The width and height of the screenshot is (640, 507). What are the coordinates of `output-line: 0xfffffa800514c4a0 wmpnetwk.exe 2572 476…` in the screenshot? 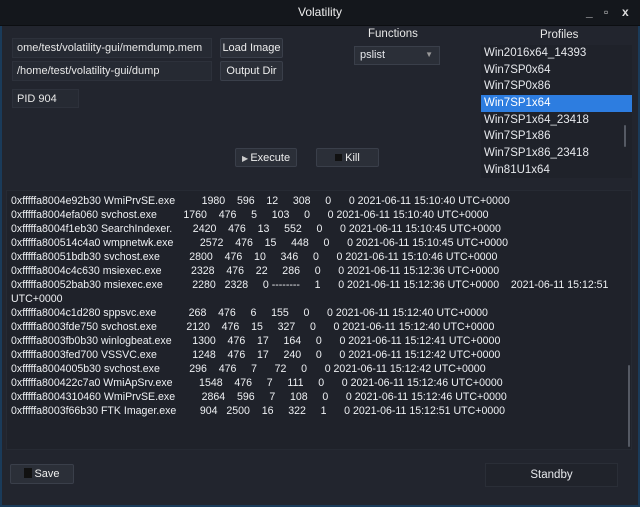 It's located at (259, 243).